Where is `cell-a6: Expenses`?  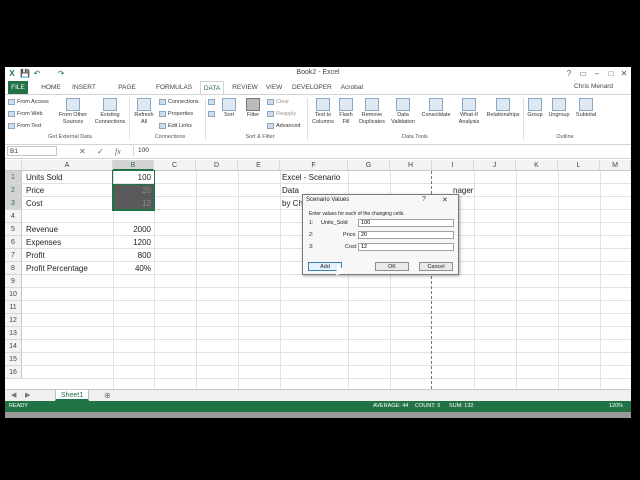
cell-a6: Expenses is located at coordinates (43, 242).